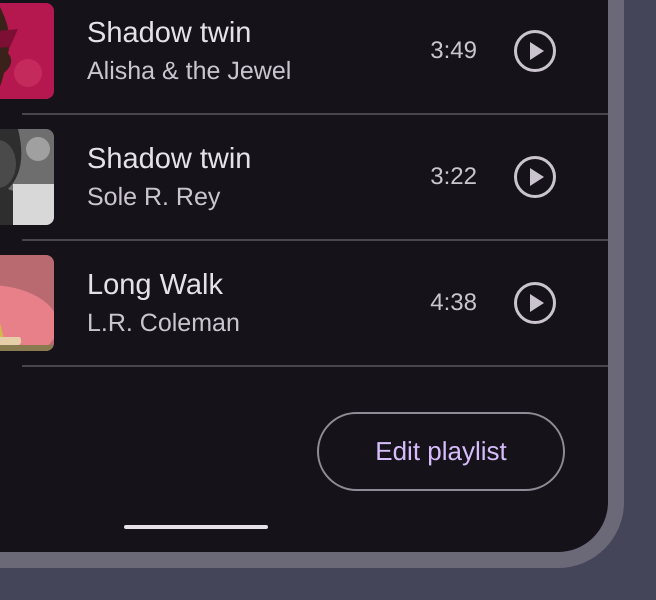 The height and width of the screenshot is (600, 656). I want to click on track-duration: 3:49, so click(453, 51).